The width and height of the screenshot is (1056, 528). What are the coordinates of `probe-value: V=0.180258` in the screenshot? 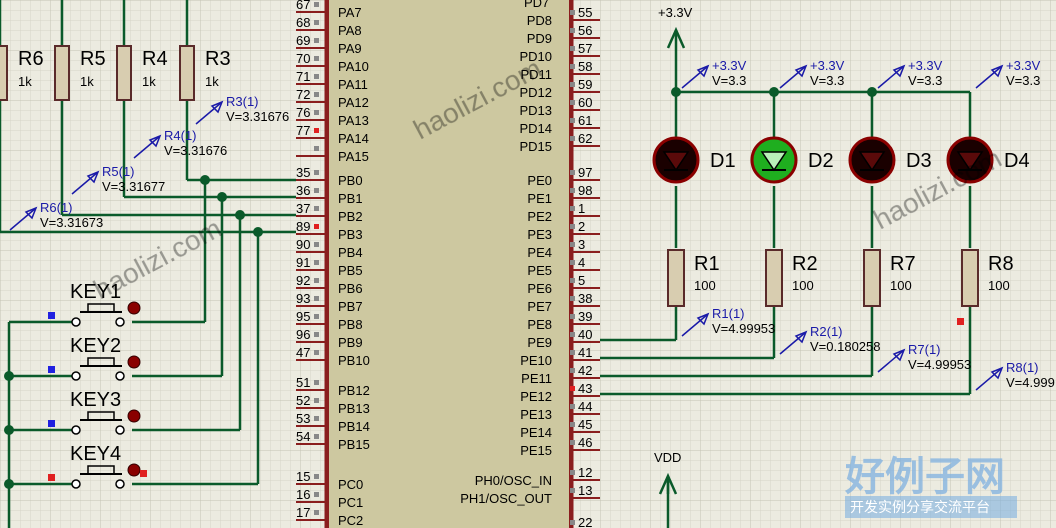 It's located at (845, 346).